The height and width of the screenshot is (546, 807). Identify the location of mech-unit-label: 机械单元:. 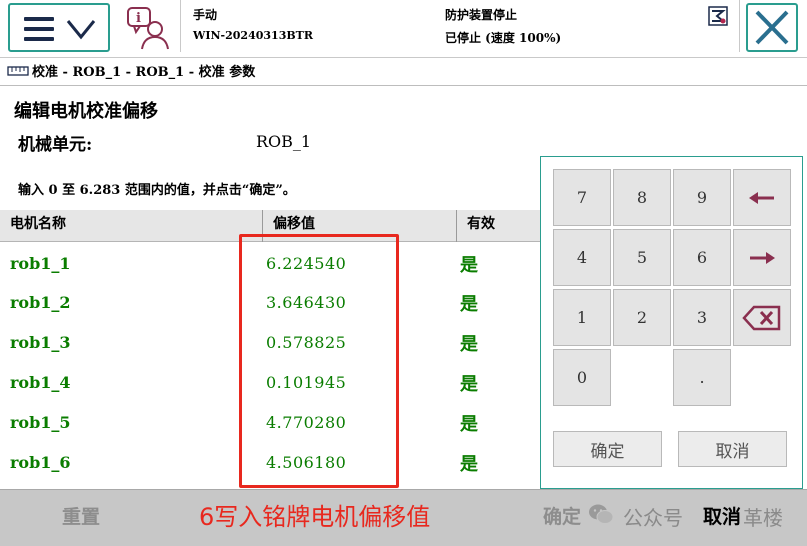
(55, 145).